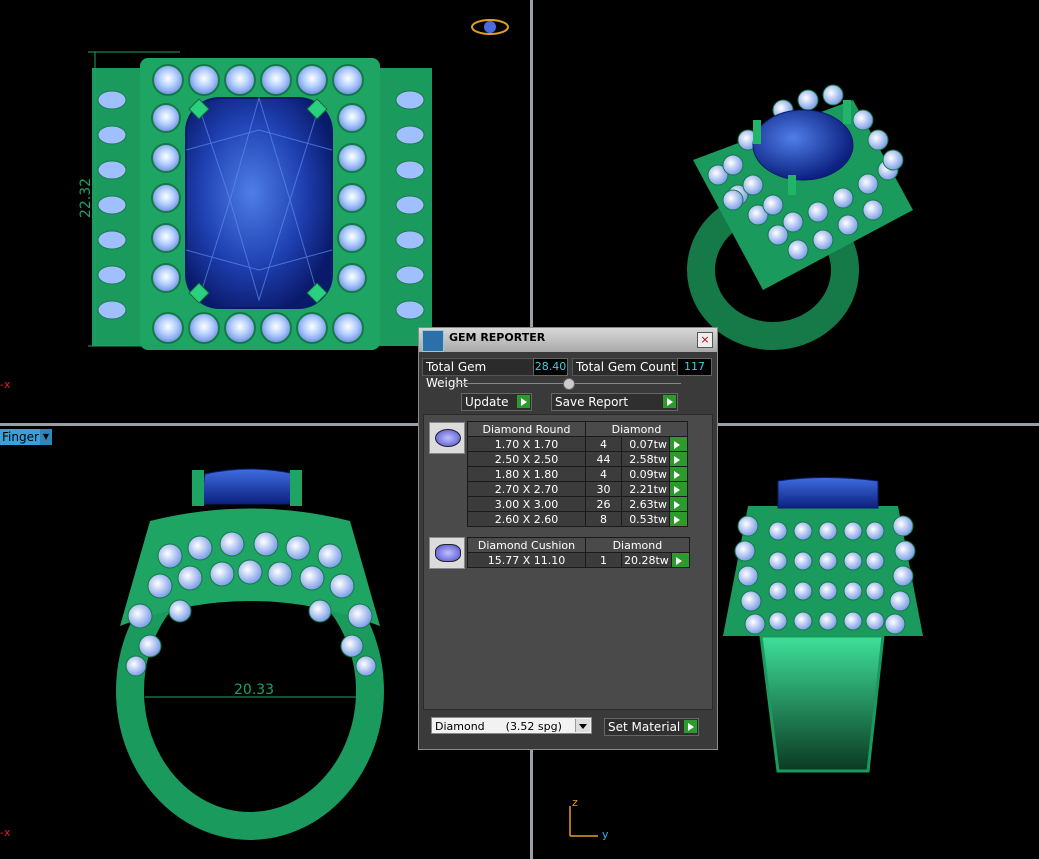  I want to click on gem-count: 44, so click(603, 459).